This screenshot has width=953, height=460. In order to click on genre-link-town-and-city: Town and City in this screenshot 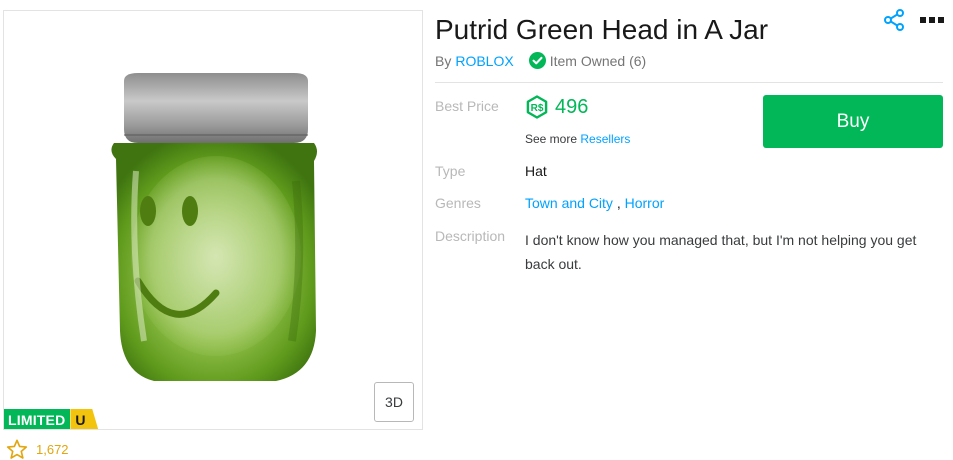, I will do `click(569, 203)`.